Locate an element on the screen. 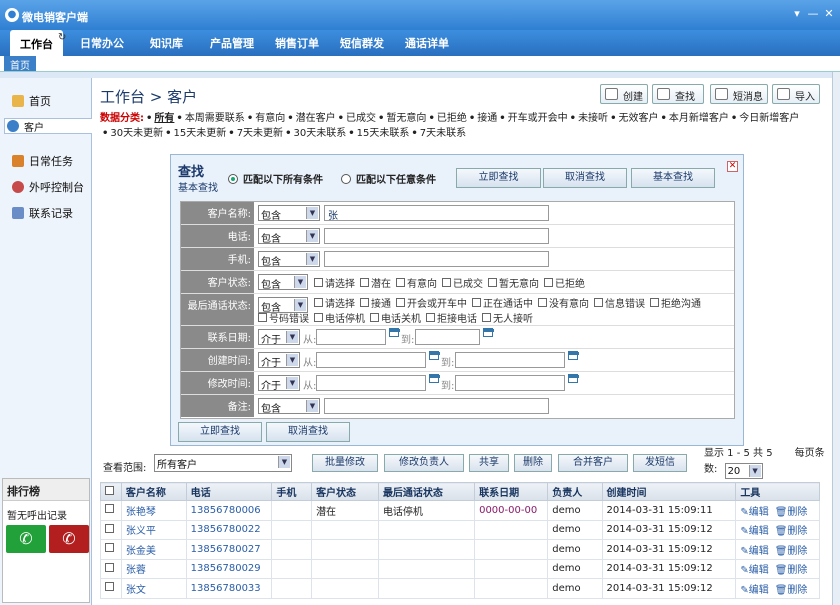  match-any-radio: 匹配以下任意条件 is located at coordinates (388, 178).